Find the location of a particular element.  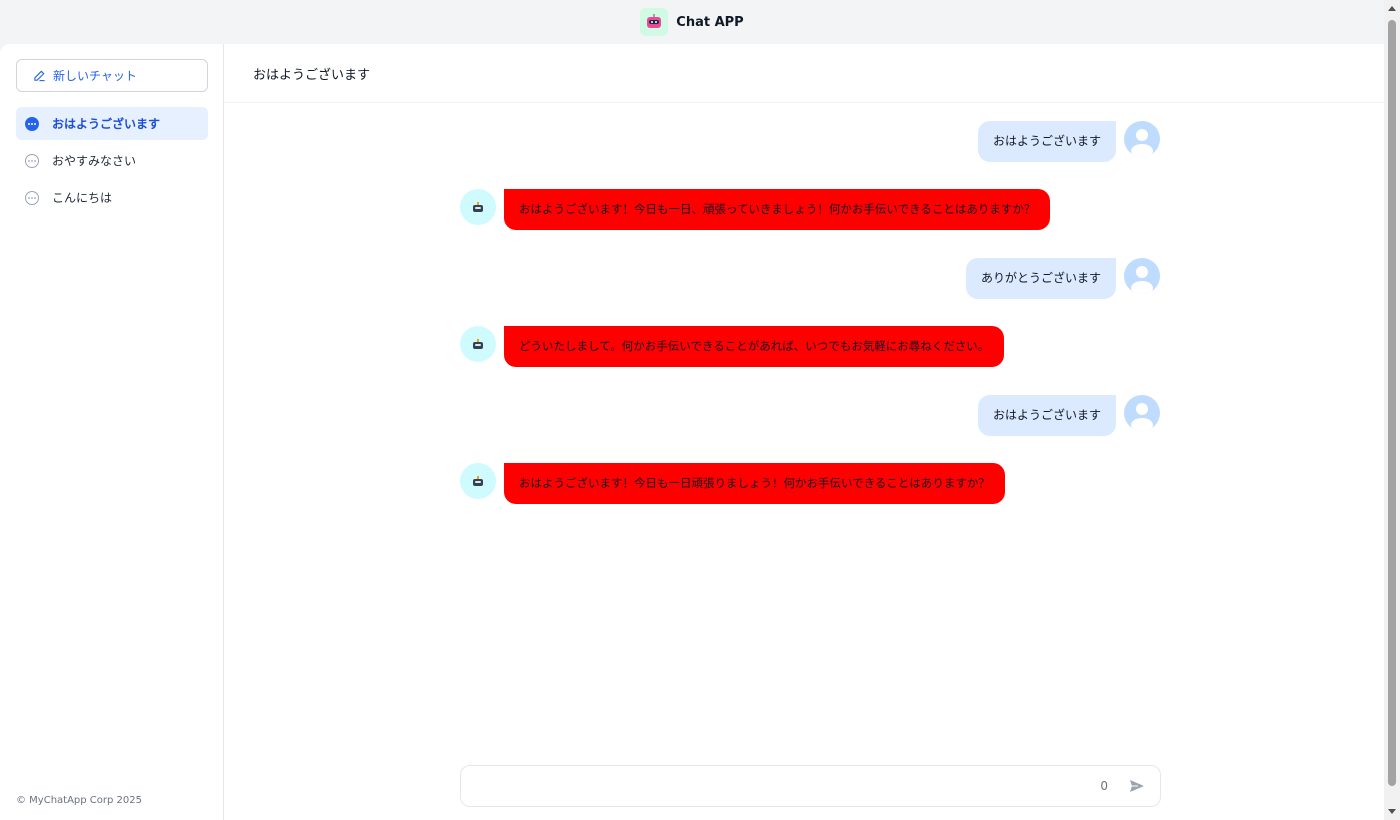

send-icon is located at coordinates (1137, 786).